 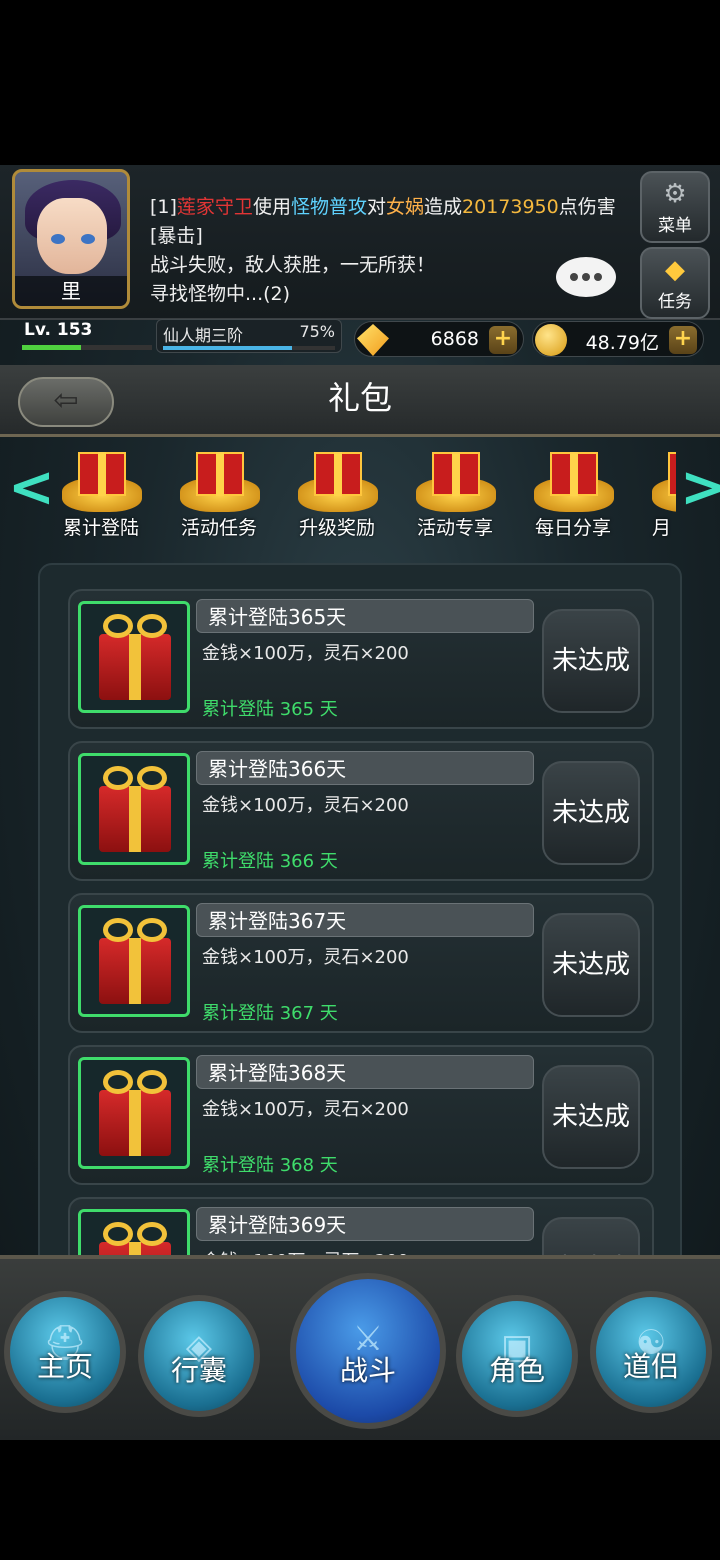 What do you see at coordinates (270, 861) in the screenshot?
I see `gift-condition: 累计登陆 366 天` at bounding box center [270, 861].